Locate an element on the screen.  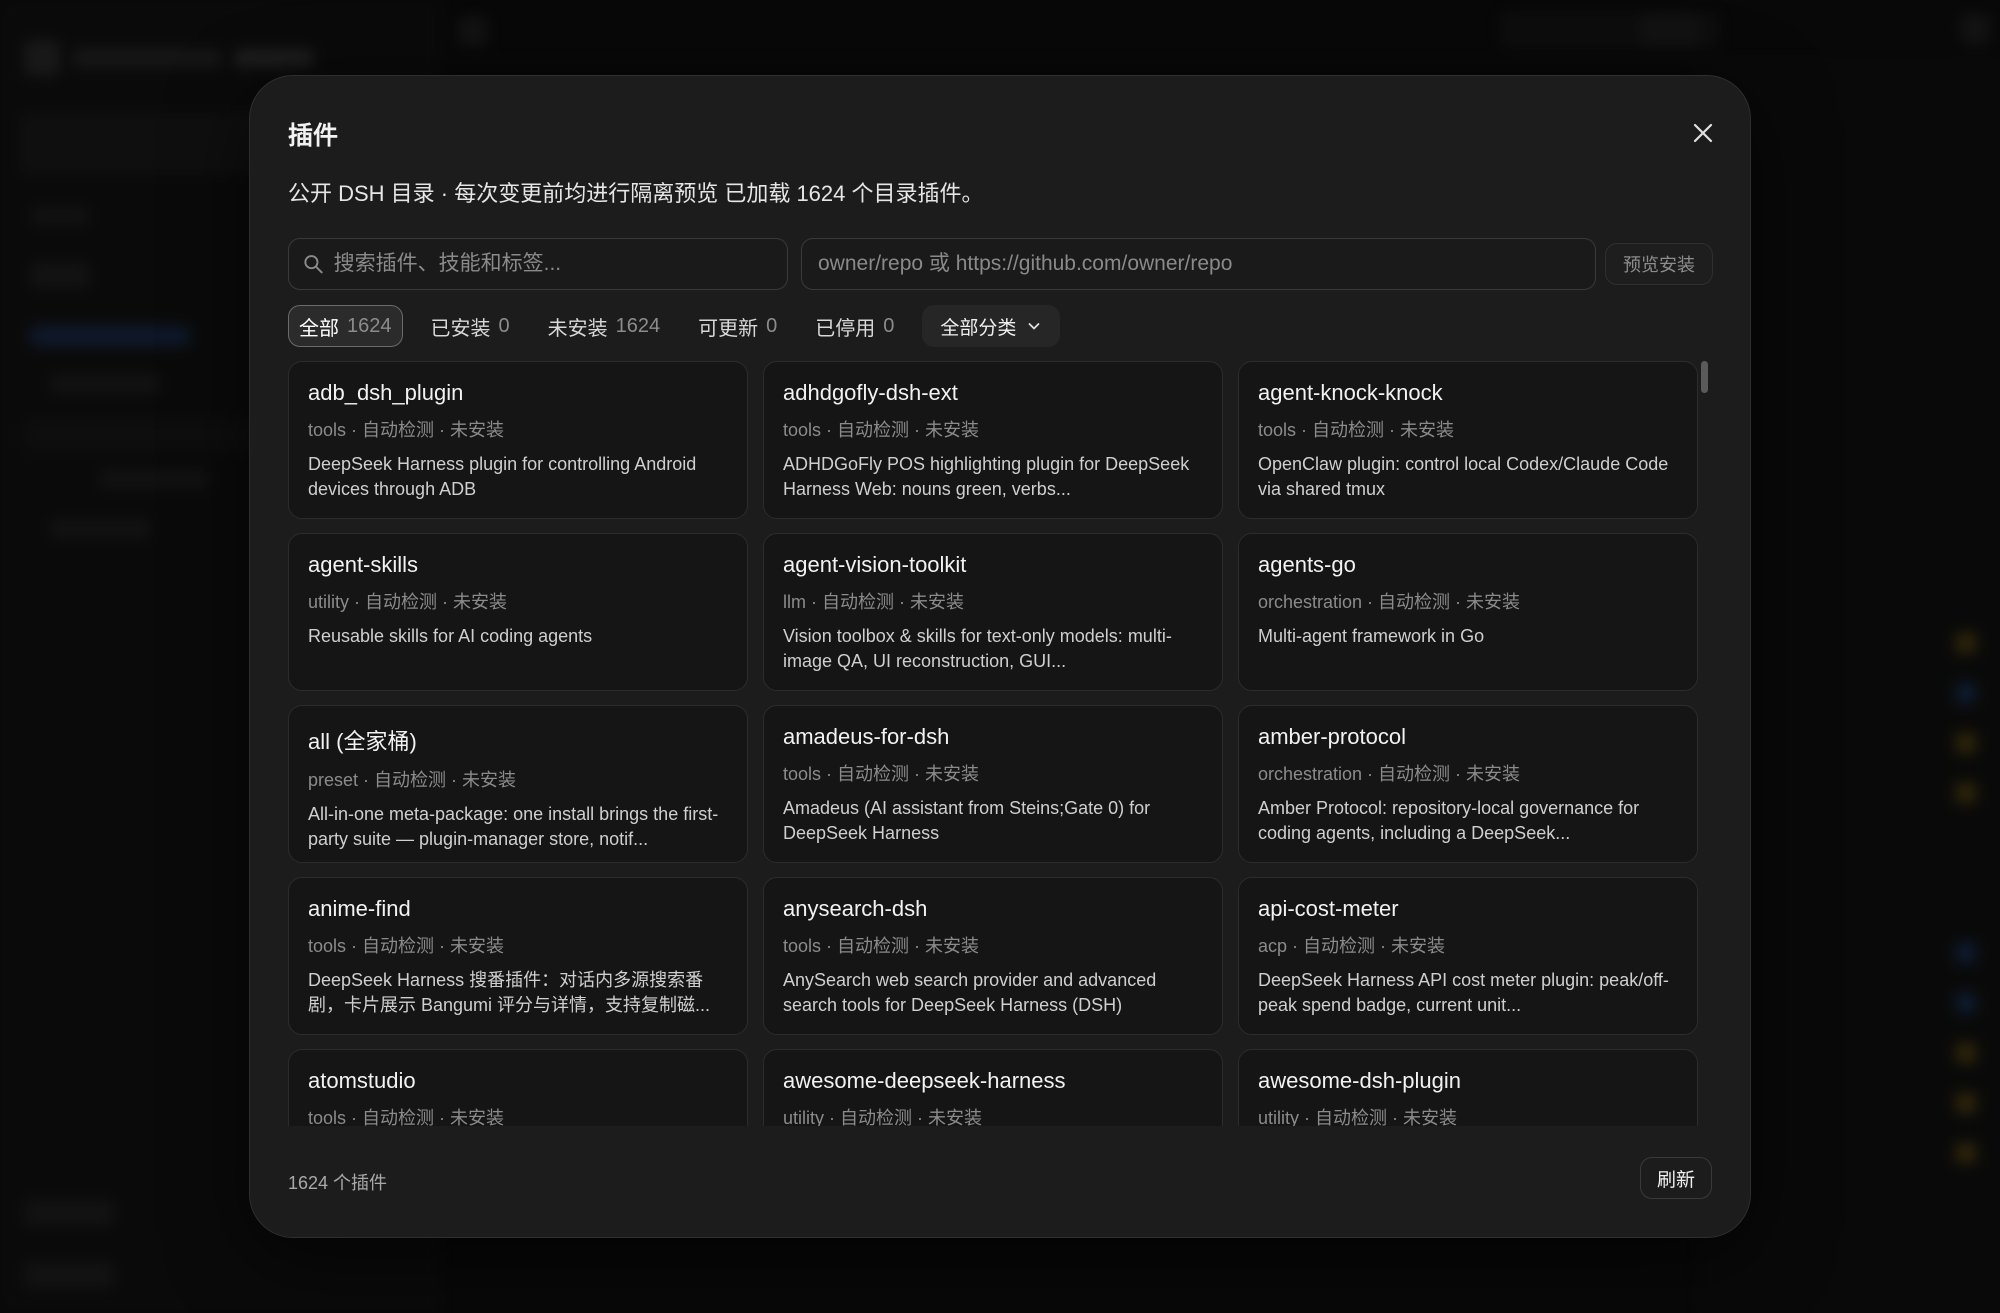
repo-url-field is located at coordinates (1198, 264).